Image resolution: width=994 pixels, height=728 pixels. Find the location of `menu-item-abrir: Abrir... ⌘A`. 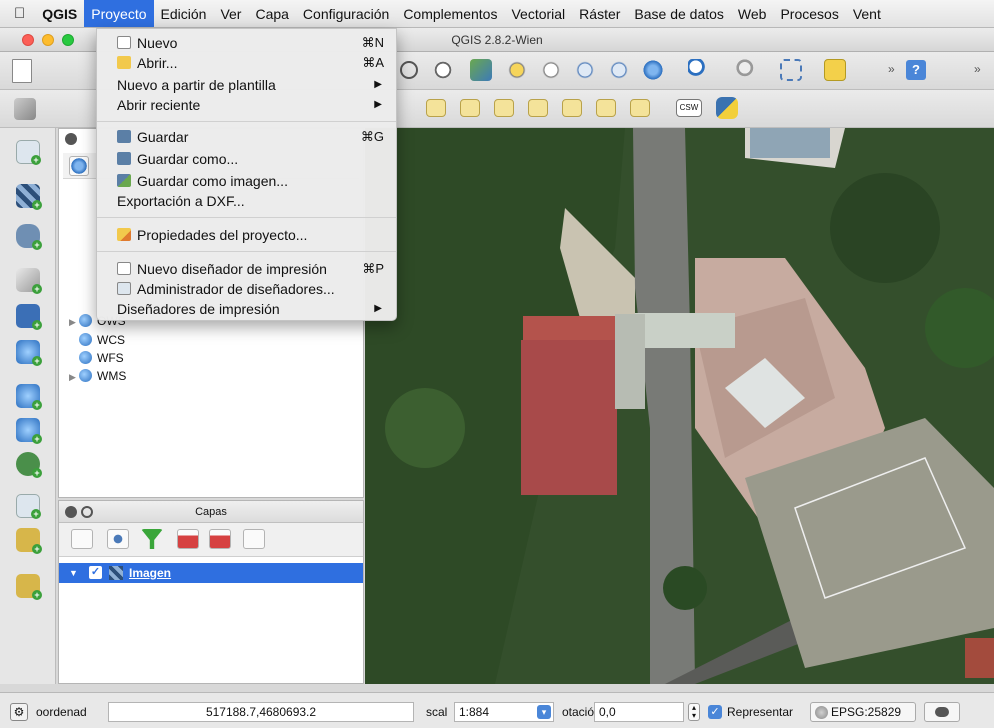

menu-item-abrir: Abrir... ⌘A is located at coordinates (246, 63).